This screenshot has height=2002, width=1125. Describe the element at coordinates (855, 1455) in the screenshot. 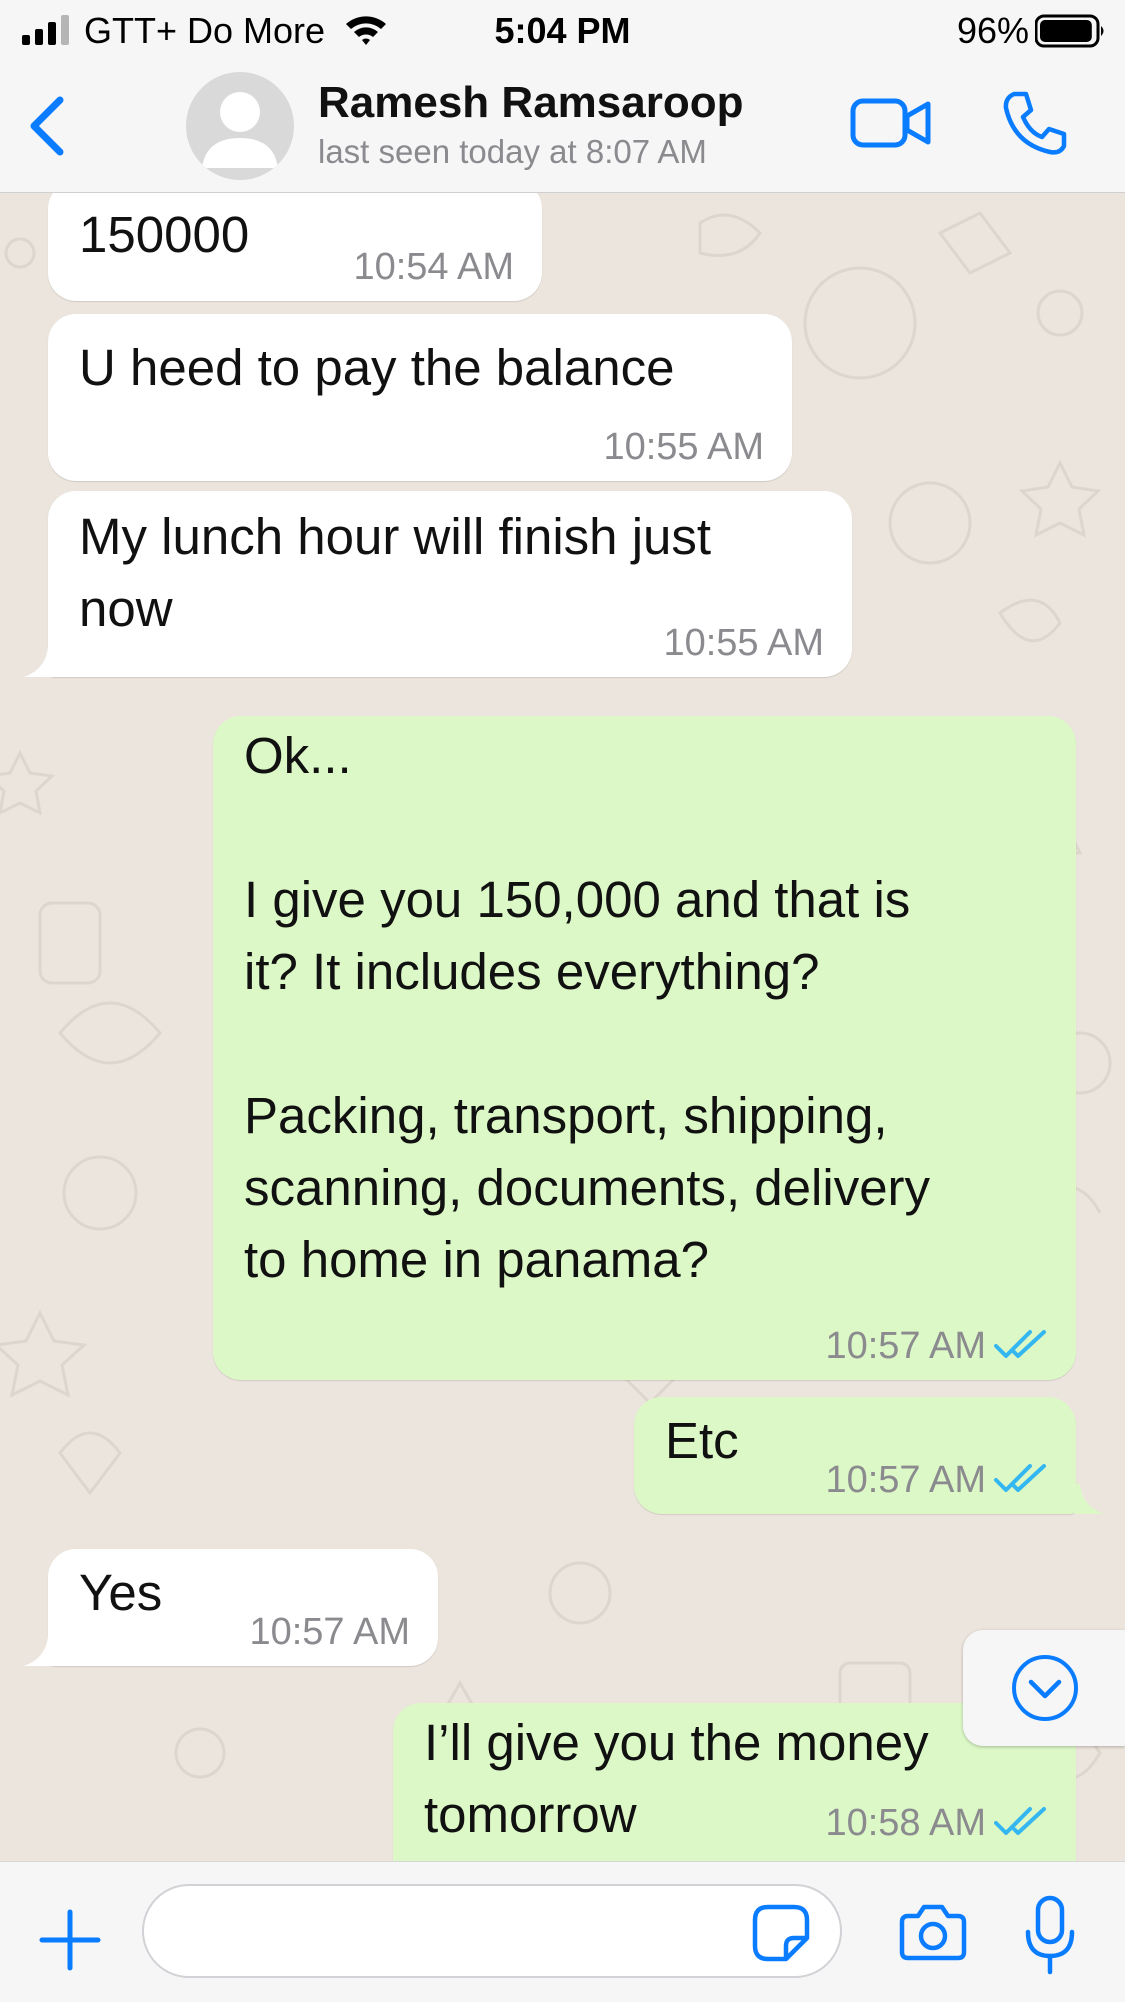

I see `message-bubble-outgoing: Etc 10:57 AM` at that location.